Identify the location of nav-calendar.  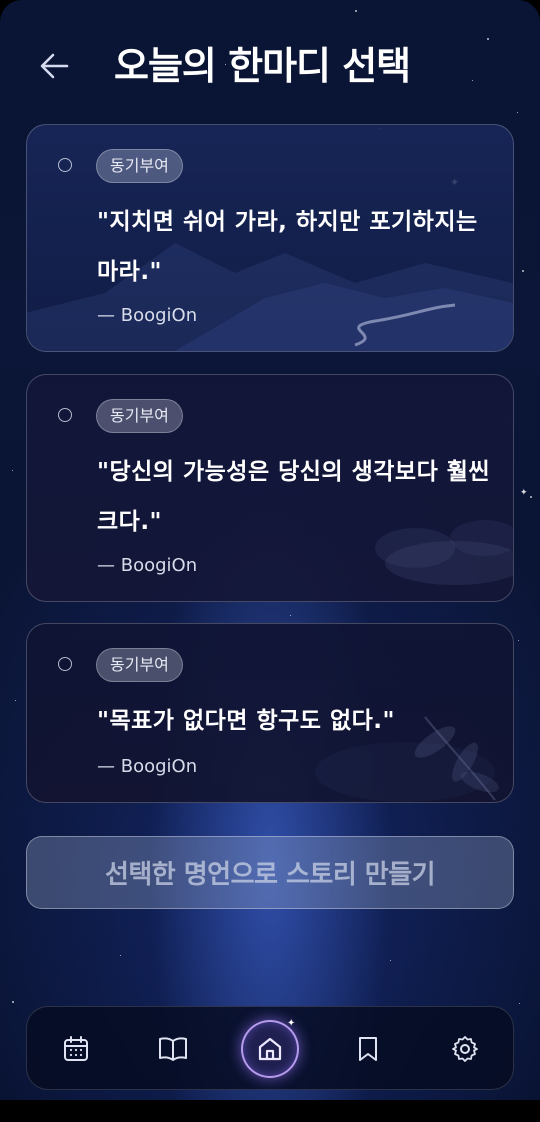
(76, 1049).